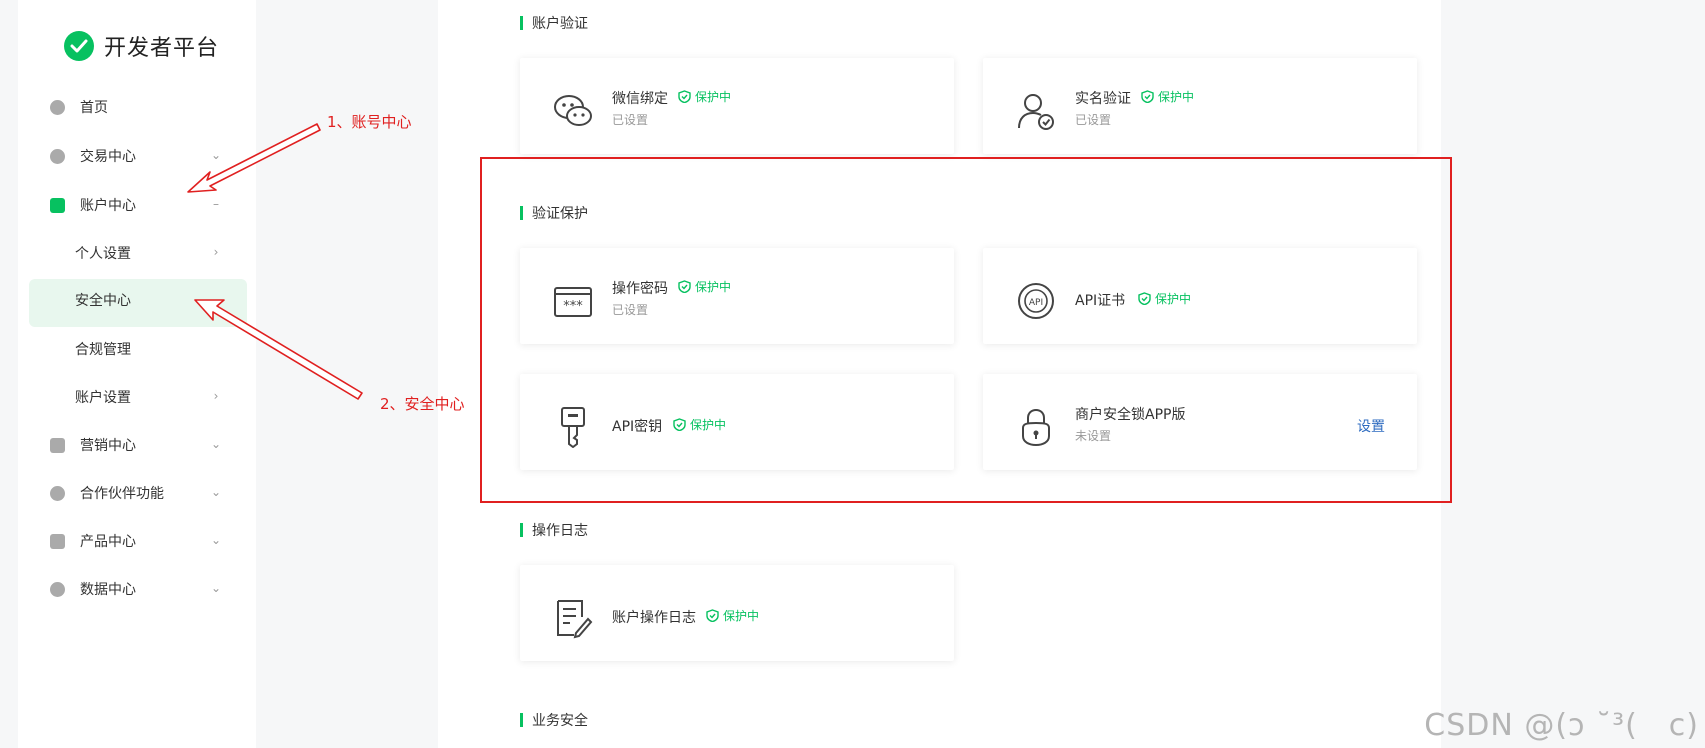 This screenshot has width=1705, height=748. What do you see at coordinates (422, 404) in the screenshot?
I see `annotation-step2: 2、安全中心` at bounding box center [422, 404].